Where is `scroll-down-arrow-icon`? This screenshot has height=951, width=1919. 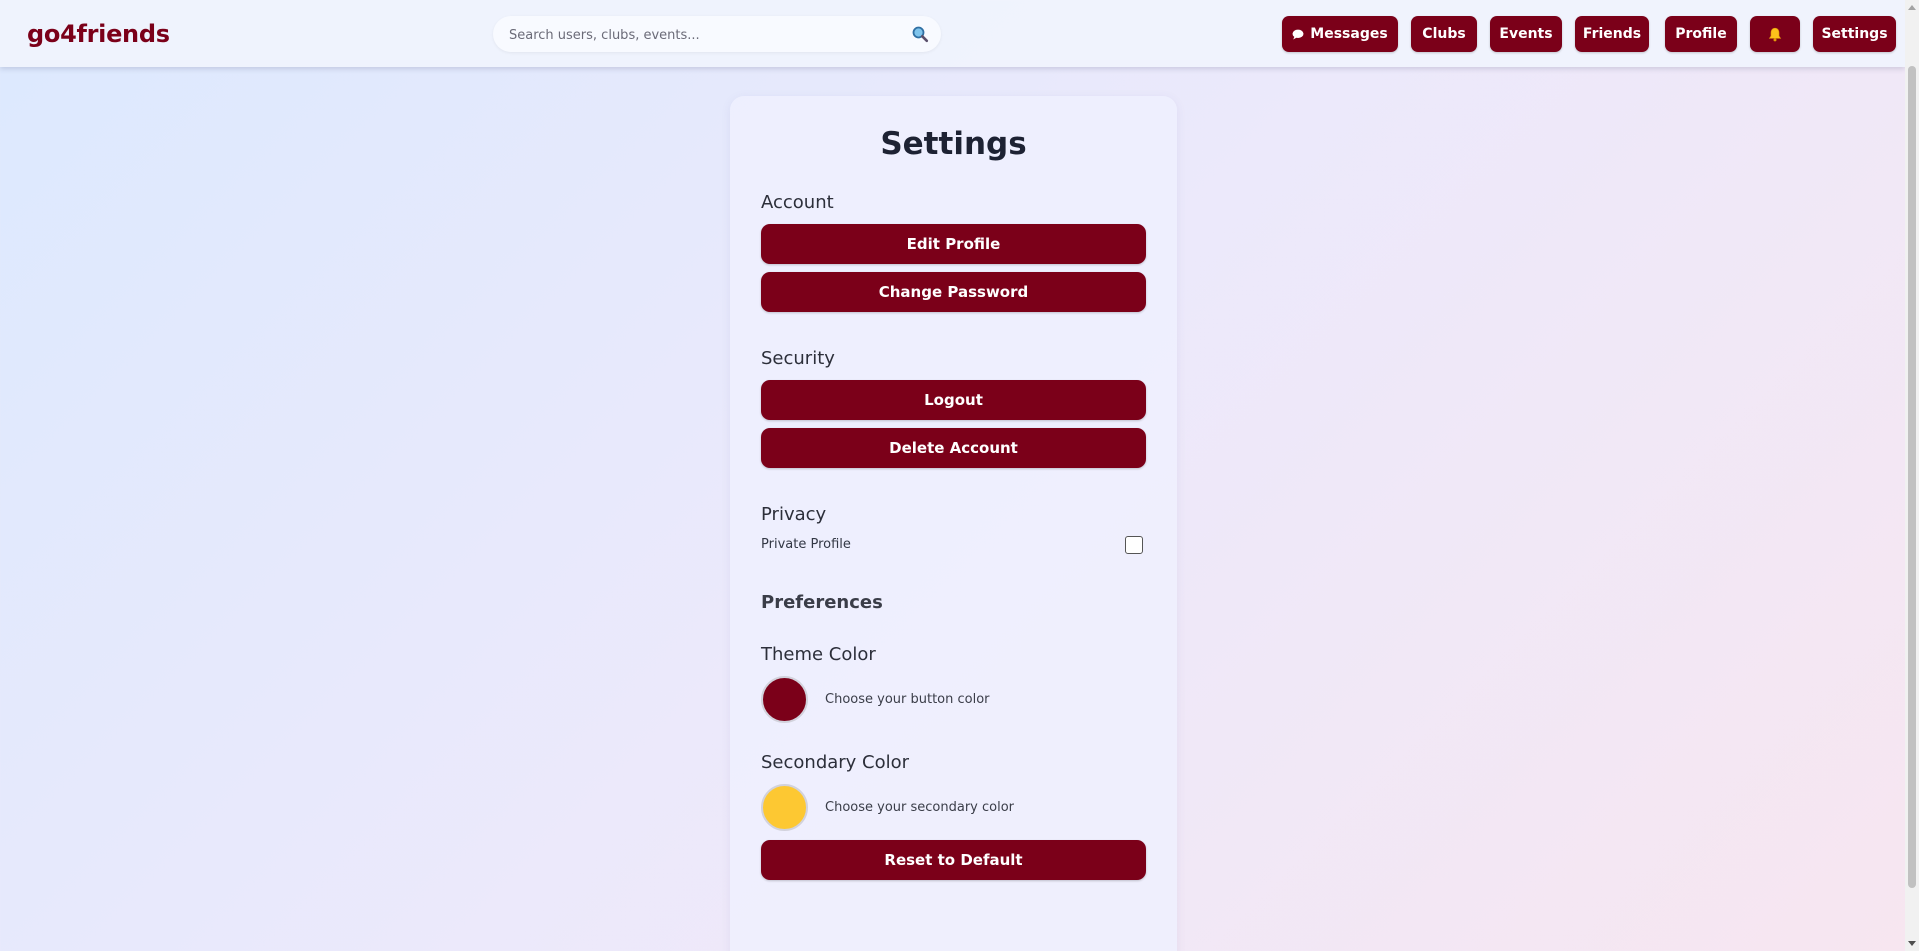
scroll-down-arrow-icon is located at coordinates (1912, 943).